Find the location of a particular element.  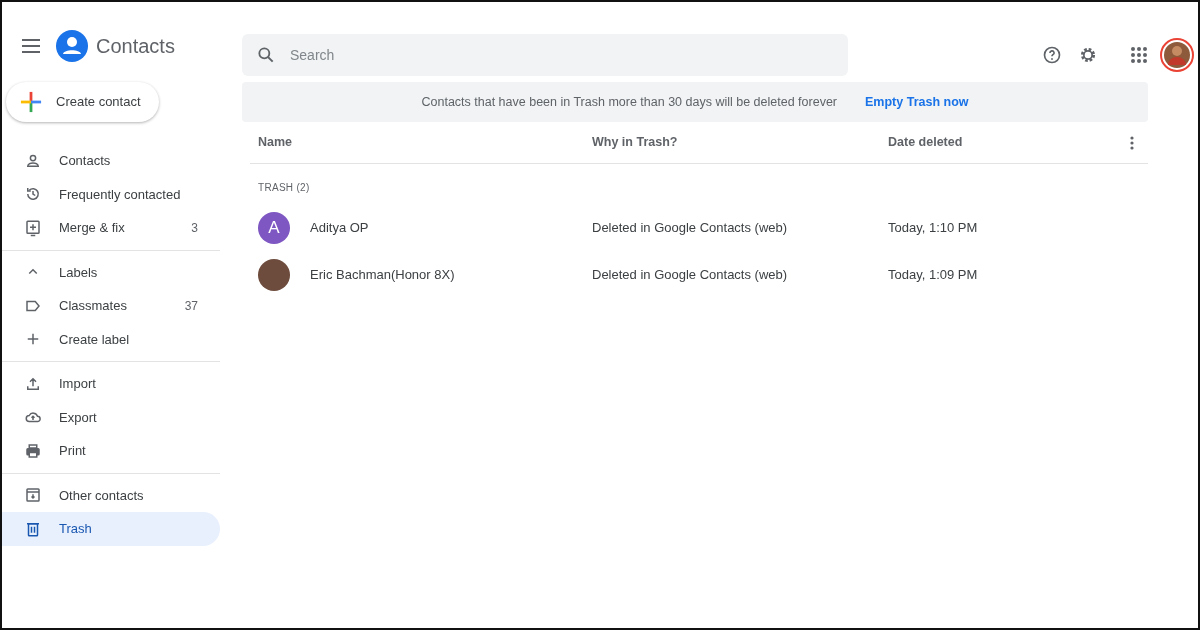

banner-message: Contacts that have been in Trash more than 30 days will be deleted forever is located at coordinates (629, 102).